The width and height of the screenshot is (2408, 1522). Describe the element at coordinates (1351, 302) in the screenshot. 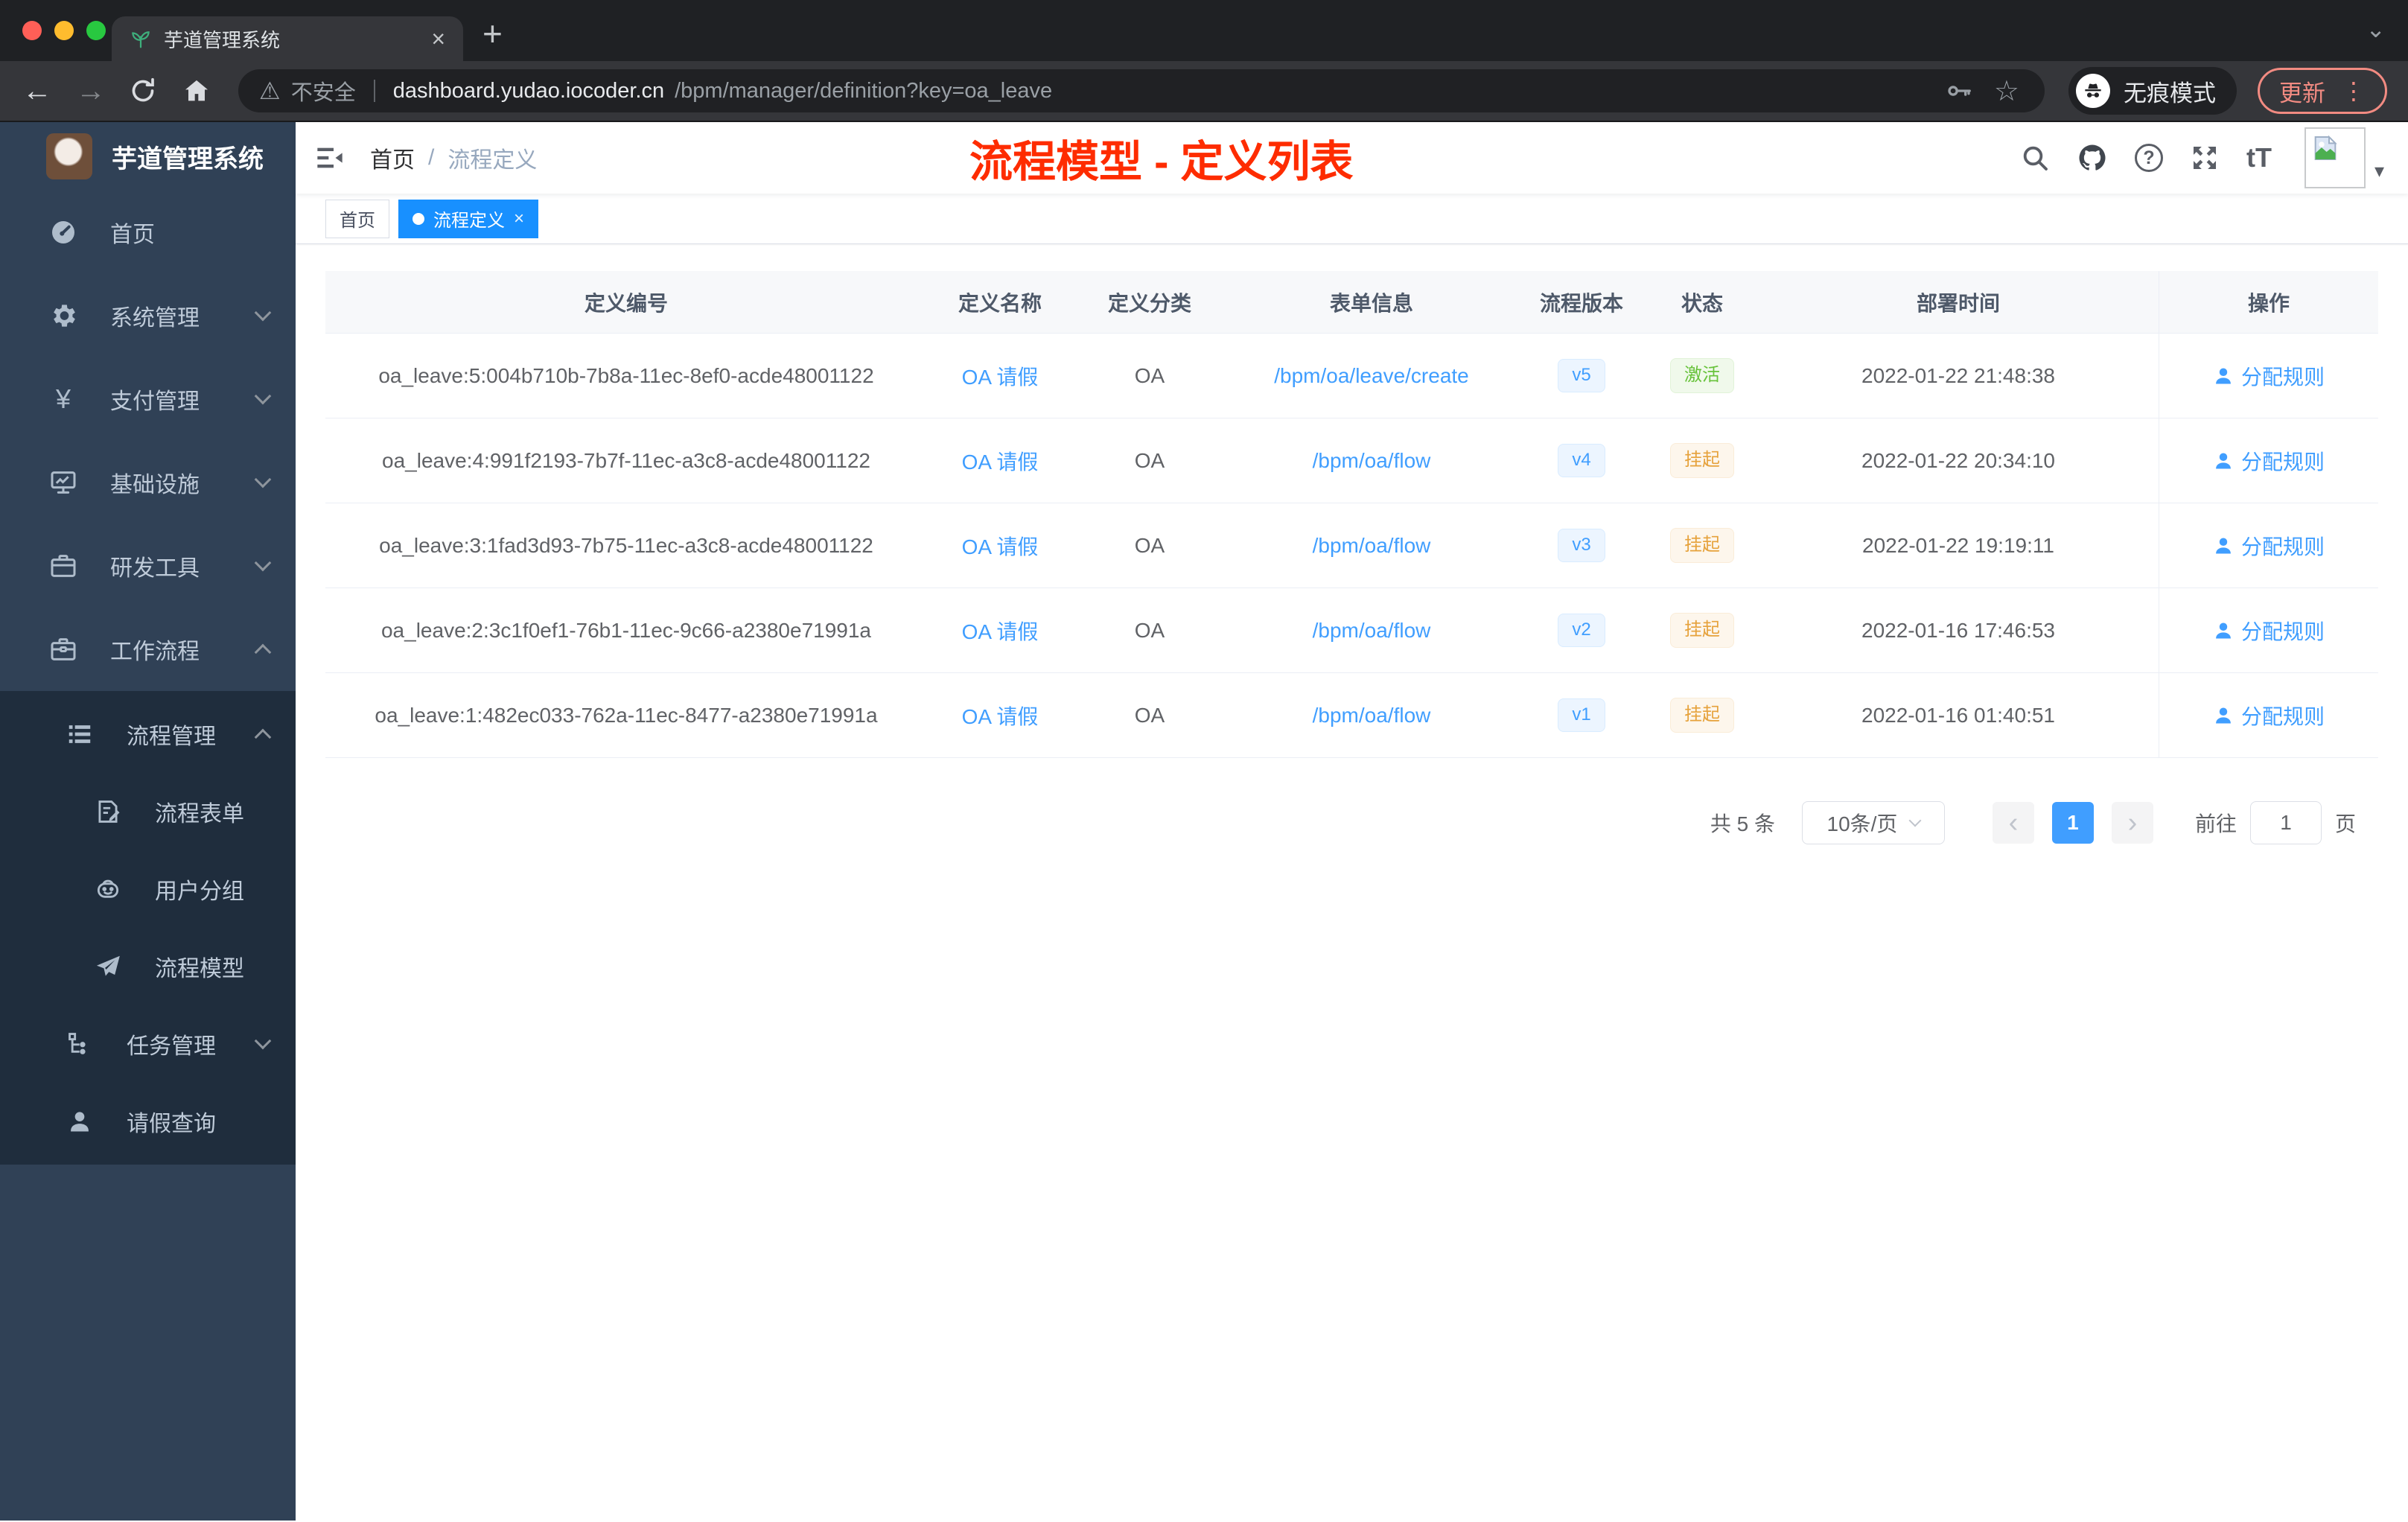

I see `table-header-row: 定义编号 定义名称 定义分类 表单信息 流程版本 状态 部署时间 操作` at that location.